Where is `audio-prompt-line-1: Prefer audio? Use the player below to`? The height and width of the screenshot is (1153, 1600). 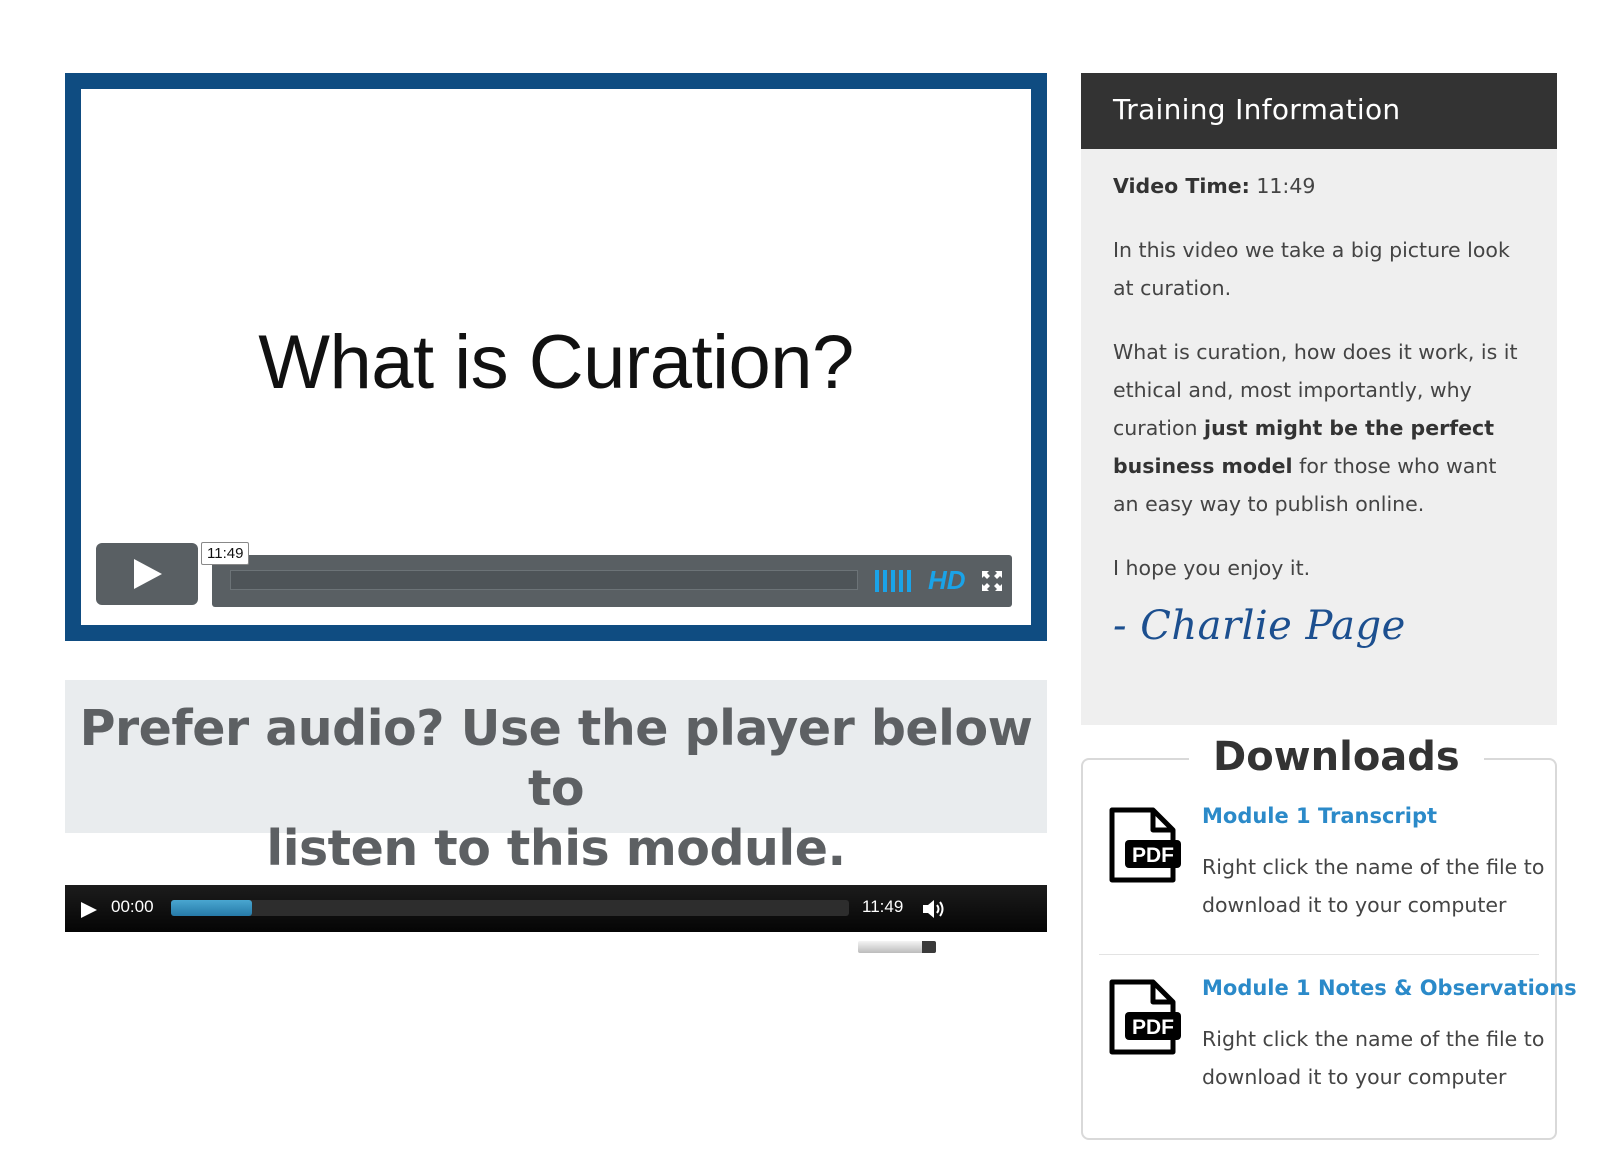
audio-prompt-line-1: Prefer audio? Use the player below to is located at coordinates (556, 758).